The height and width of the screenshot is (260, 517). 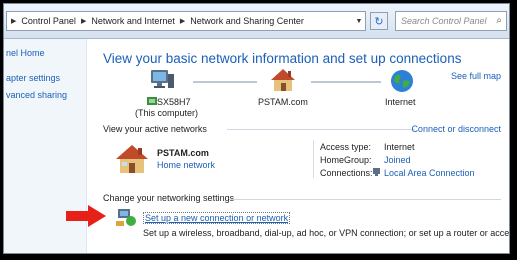 I want to click on computer-icon, so click(x=162, y=79).